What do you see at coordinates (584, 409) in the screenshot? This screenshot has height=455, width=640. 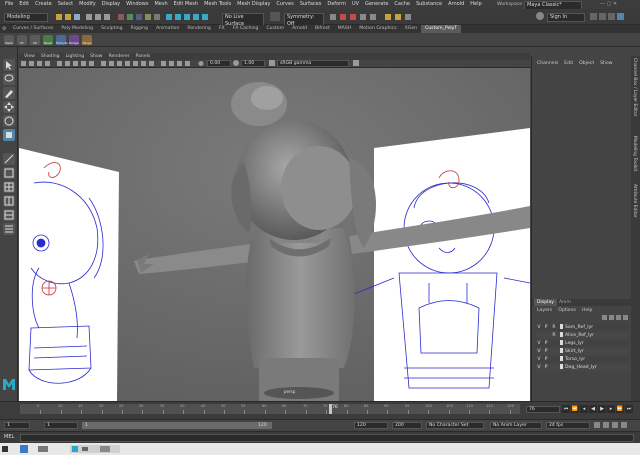 I see `step-back-key-button: ◂` at bounding box center [584, 409].